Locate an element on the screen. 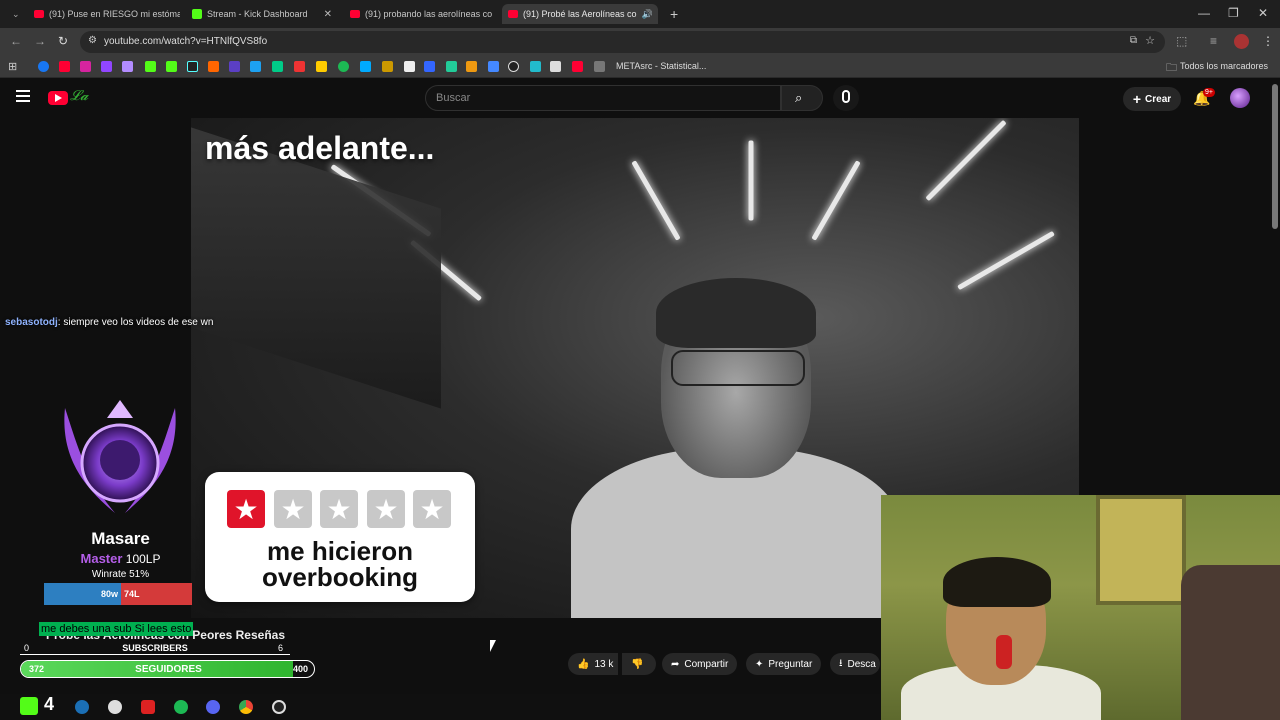 This screenshot has width=1280, height=720. chrome-icon is located at coordinates (246, 707).